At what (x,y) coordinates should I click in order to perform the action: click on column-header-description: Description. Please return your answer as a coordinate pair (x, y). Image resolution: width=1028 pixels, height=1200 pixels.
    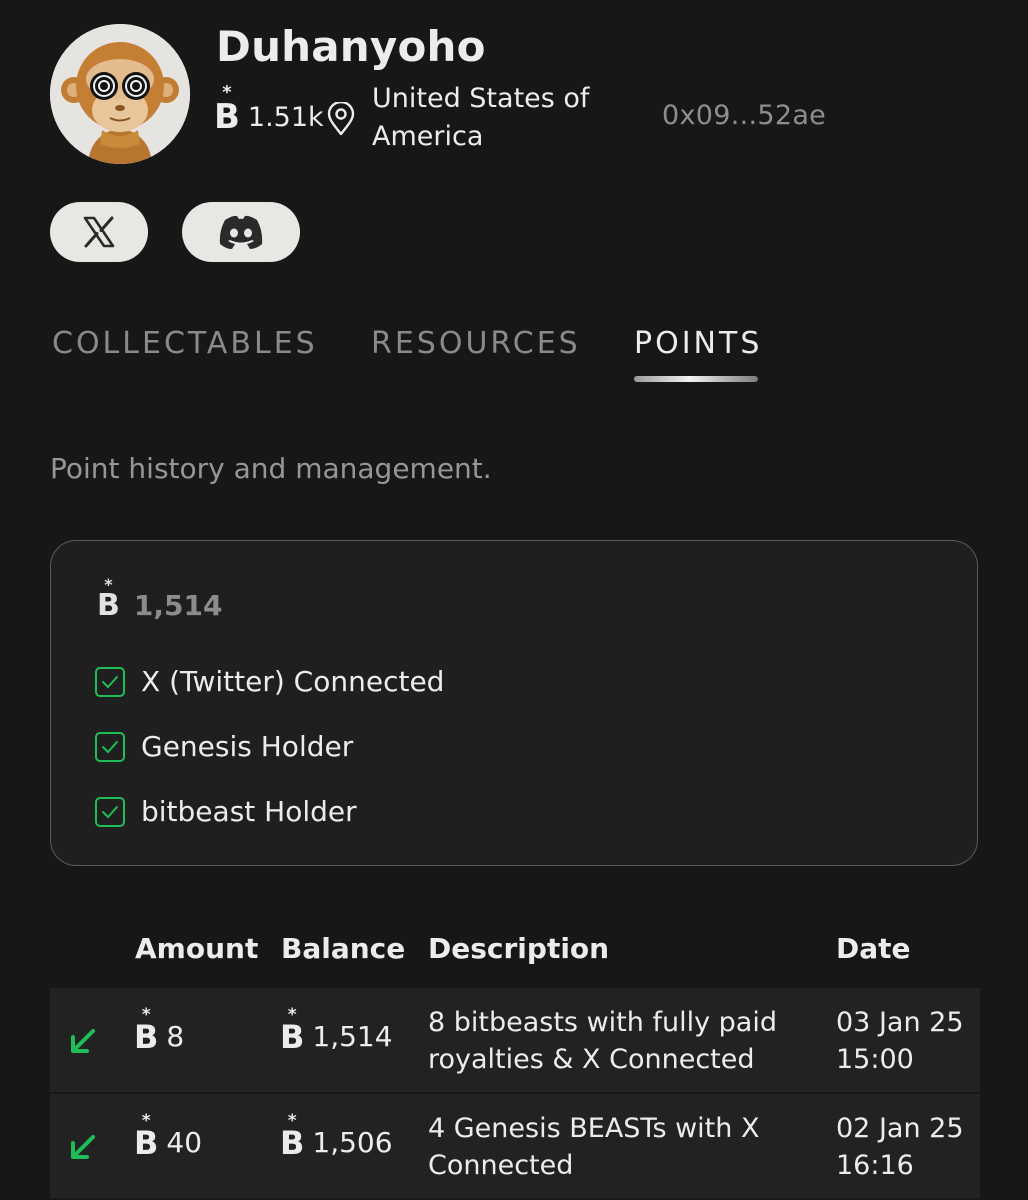
    Looking at the image, I should click on (519, 948).